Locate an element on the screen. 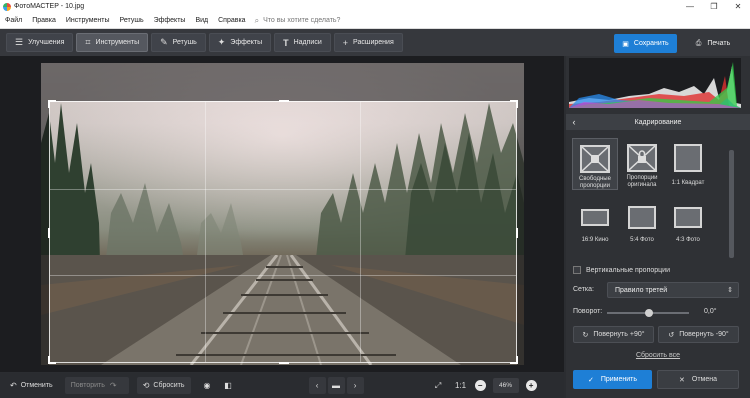  tab-tools: ⌗ Инструменты is located at coordinates (112, 42).